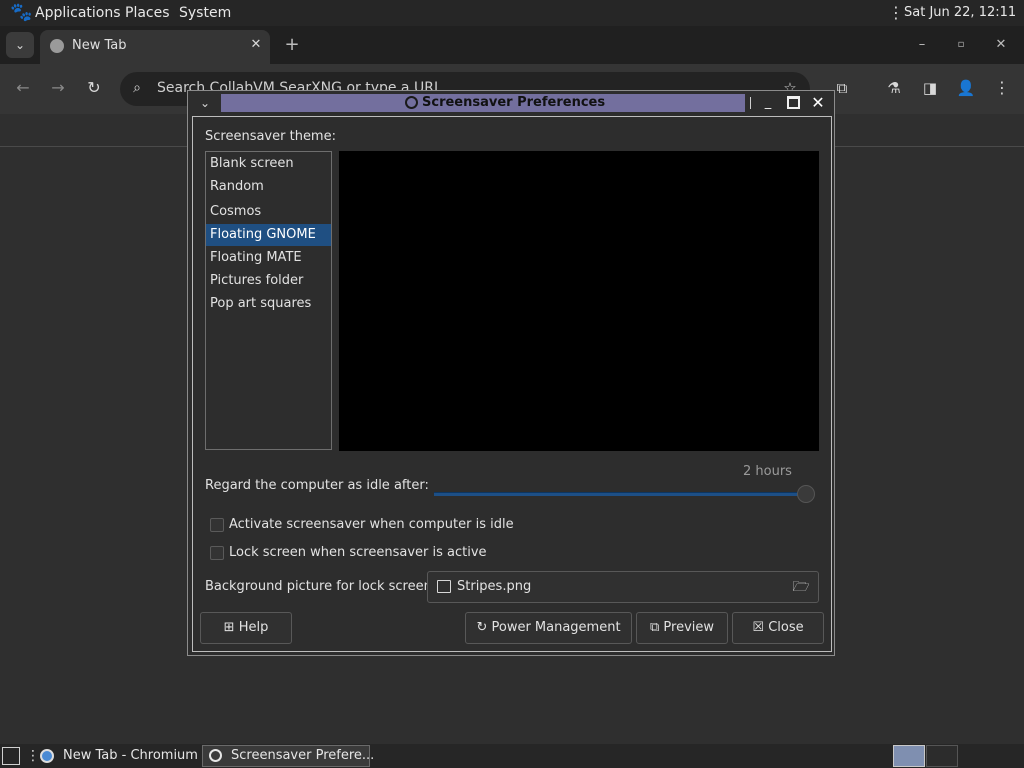 The width and height of the screenshot is (1024, 768). Describe the element at coordinates (21, 13) in the screenshot. I see `gnome-foot-icon: 🐾` at that location.